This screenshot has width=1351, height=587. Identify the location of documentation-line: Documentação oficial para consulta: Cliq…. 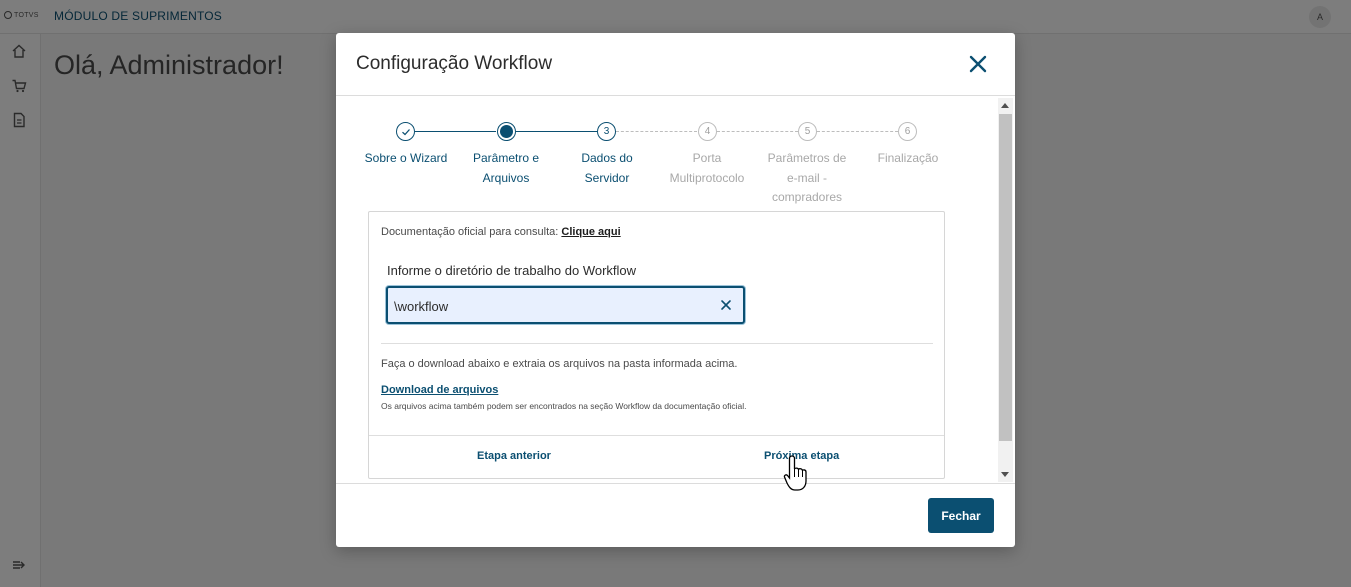
(501, 232).